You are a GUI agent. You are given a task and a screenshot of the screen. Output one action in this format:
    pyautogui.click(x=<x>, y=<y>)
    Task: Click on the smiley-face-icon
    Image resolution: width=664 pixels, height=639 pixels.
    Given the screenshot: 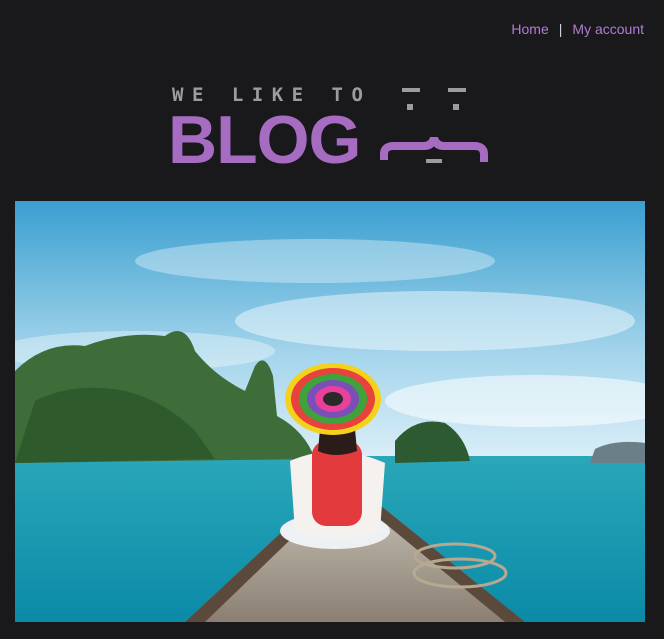 What is the action you would take?
    pyautogui.click(x=434, y=125)
    